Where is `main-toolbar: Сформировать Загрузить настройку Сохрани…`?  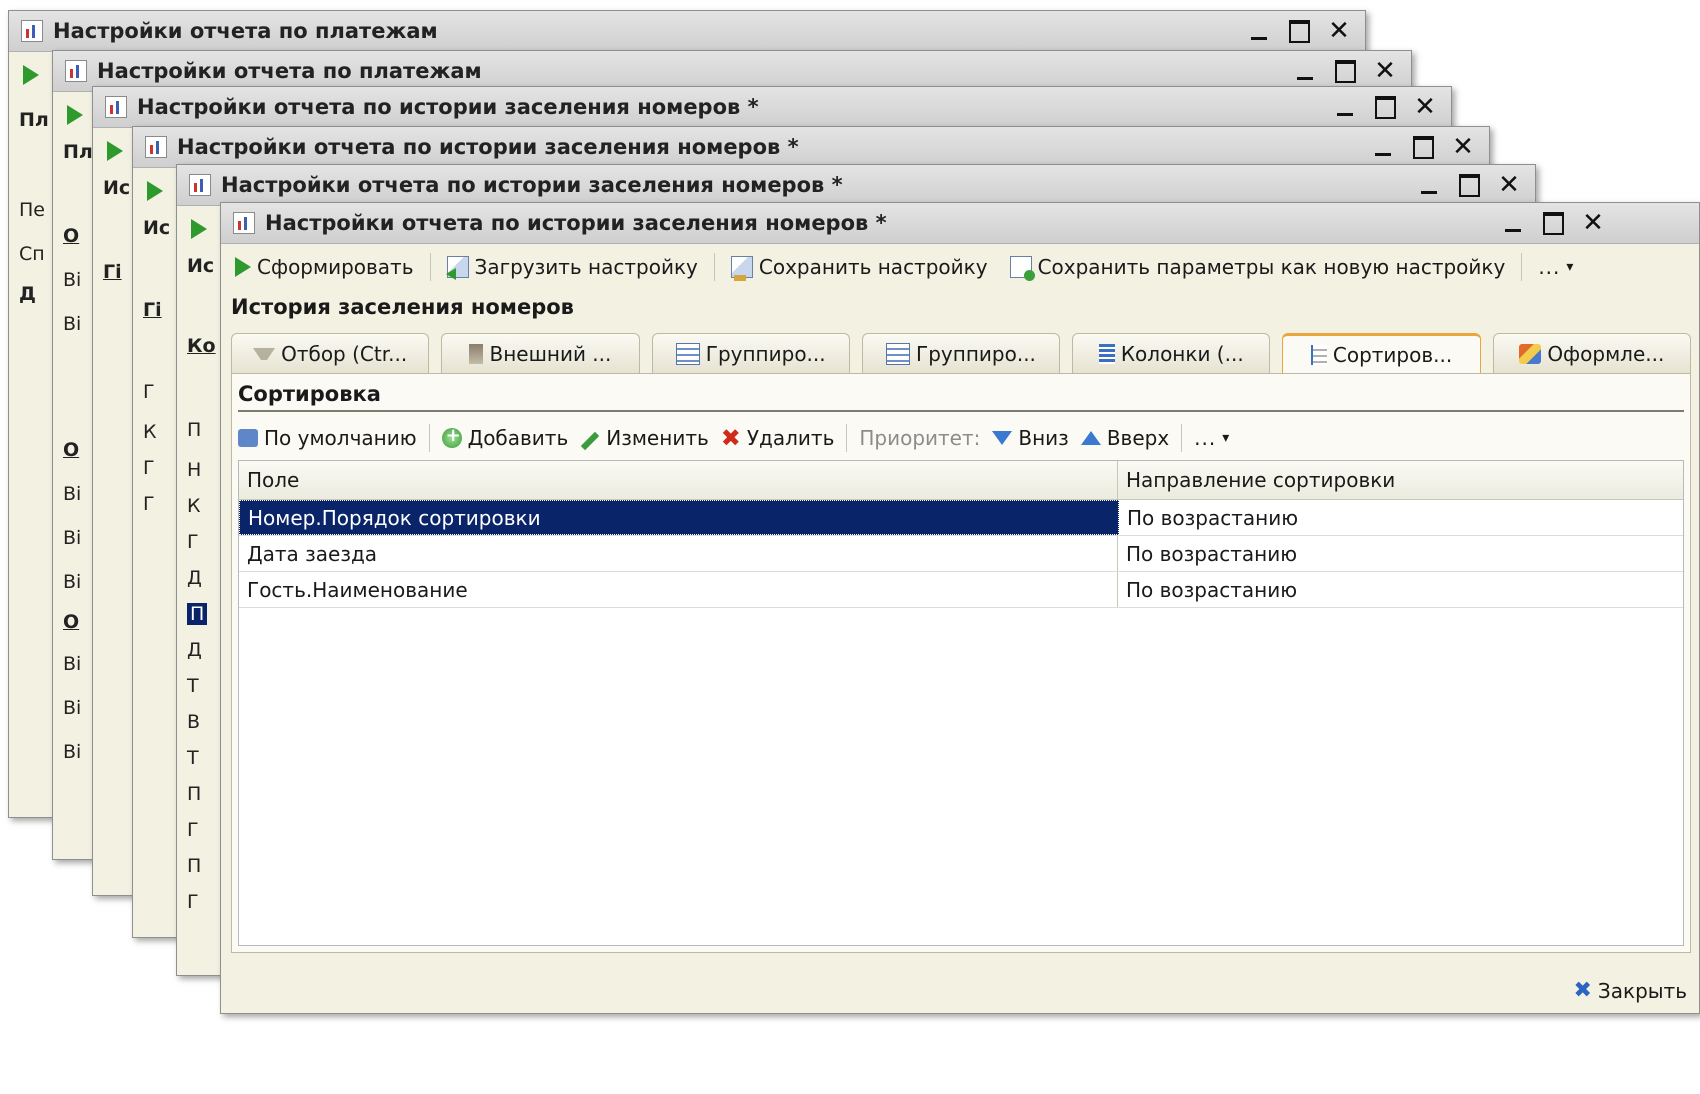
main-toolbar: Сформировать Загрузить настройку Сохрани… is located at coordinates (960, 267).